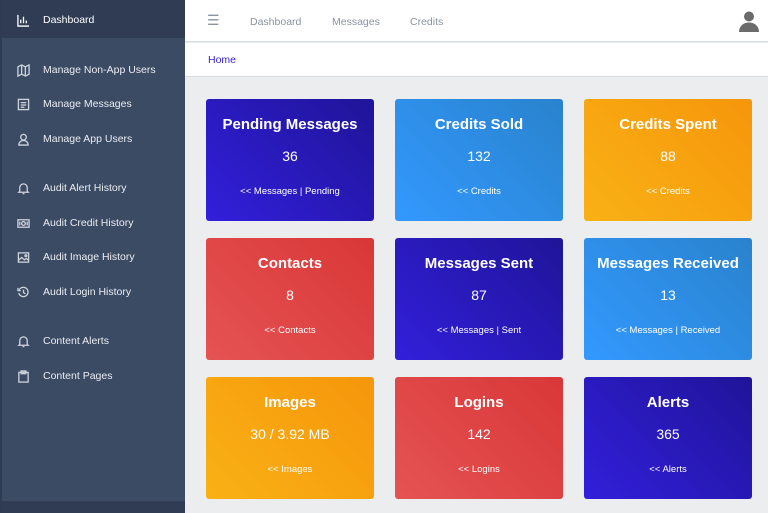 The image size is (768, 513). What do you see at coordinates (290, 191) in the screenshot?
I see `card-link: << Messages | Pending` at bounding box center [290, 191].